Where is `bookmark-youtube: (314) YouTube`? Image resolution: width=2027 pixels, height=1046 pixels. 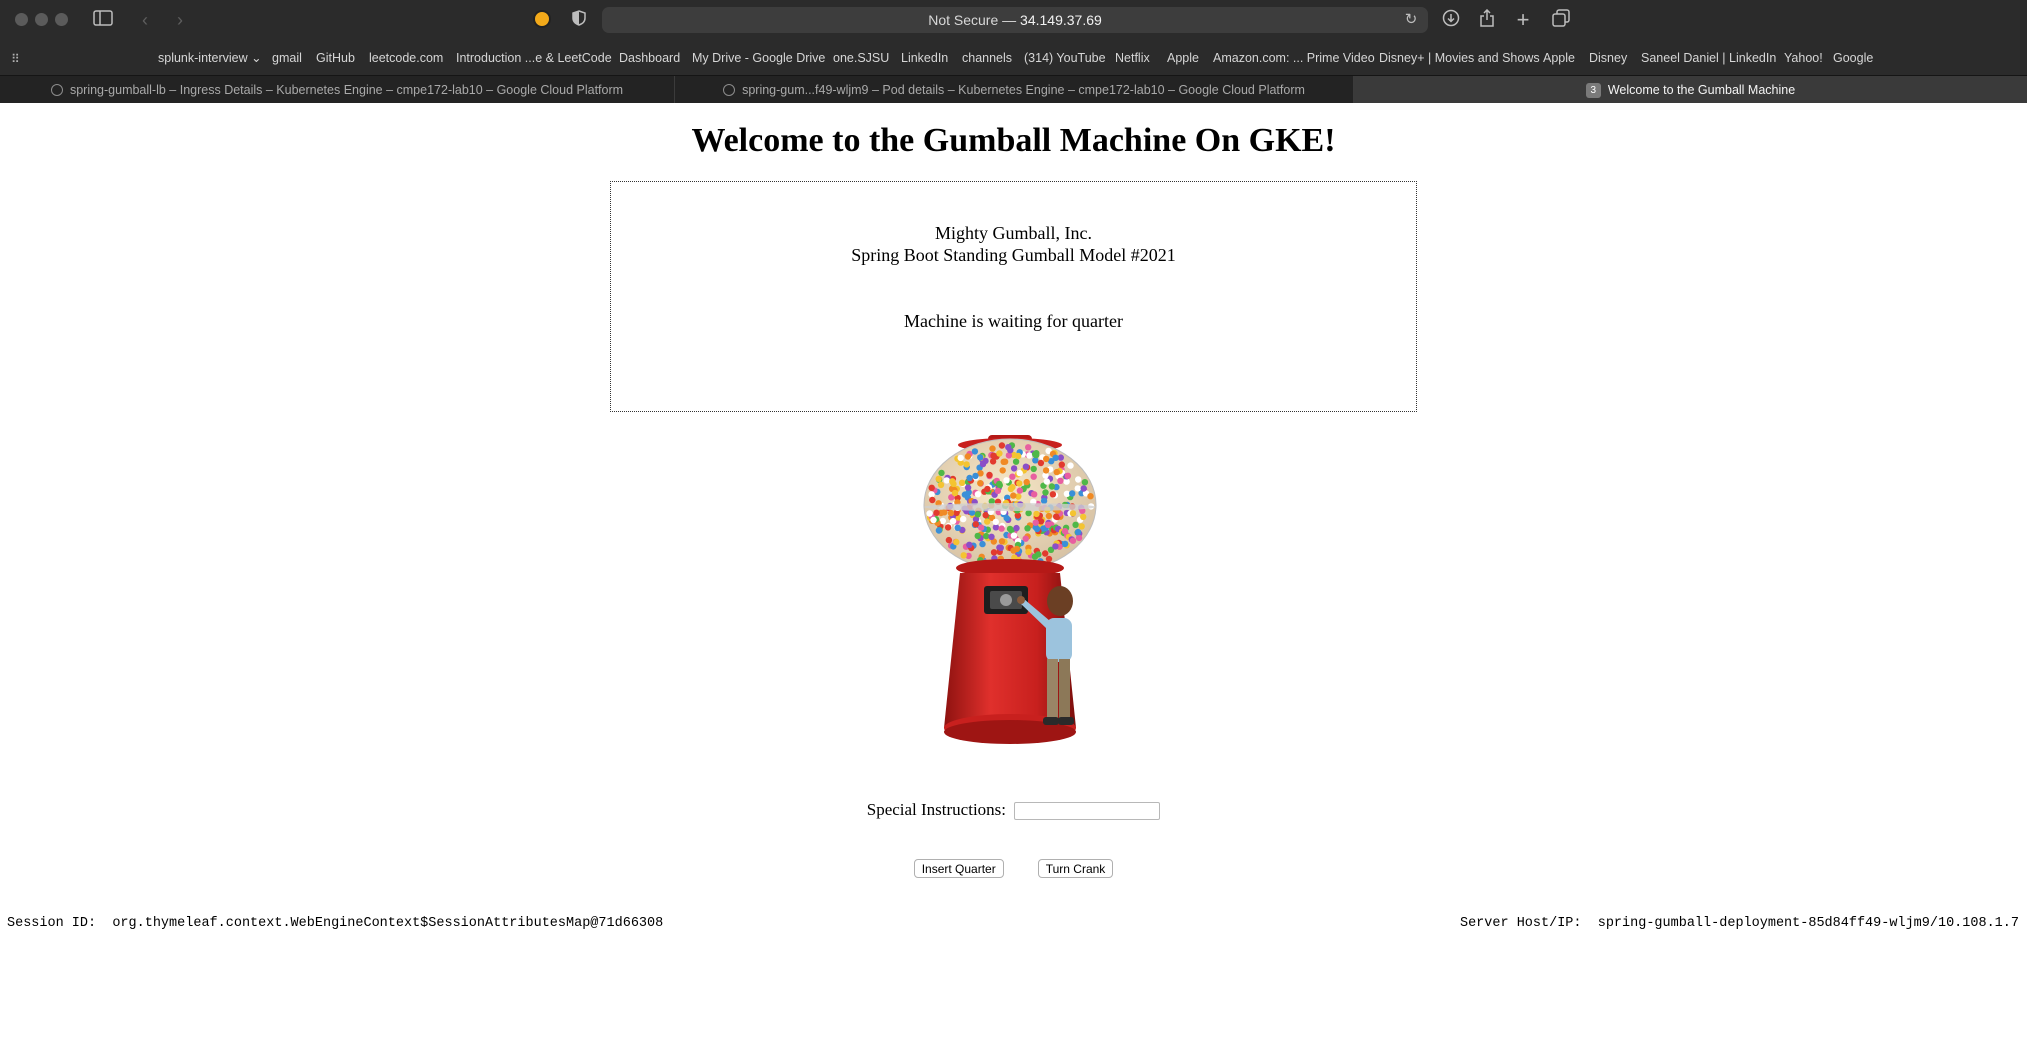 bookmark-youtube: (314) YouTube is located at coordinates (1065, 58).